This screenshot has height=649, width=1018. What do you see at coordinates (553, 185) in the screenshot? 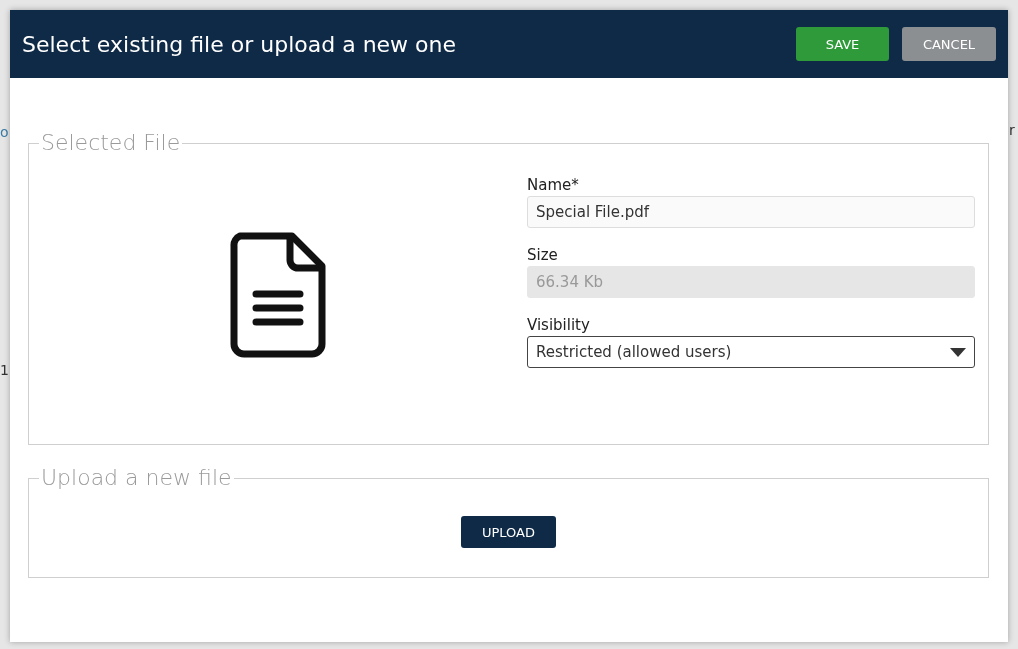
I see `field-label: Name*` at bounding box center [553, 185].